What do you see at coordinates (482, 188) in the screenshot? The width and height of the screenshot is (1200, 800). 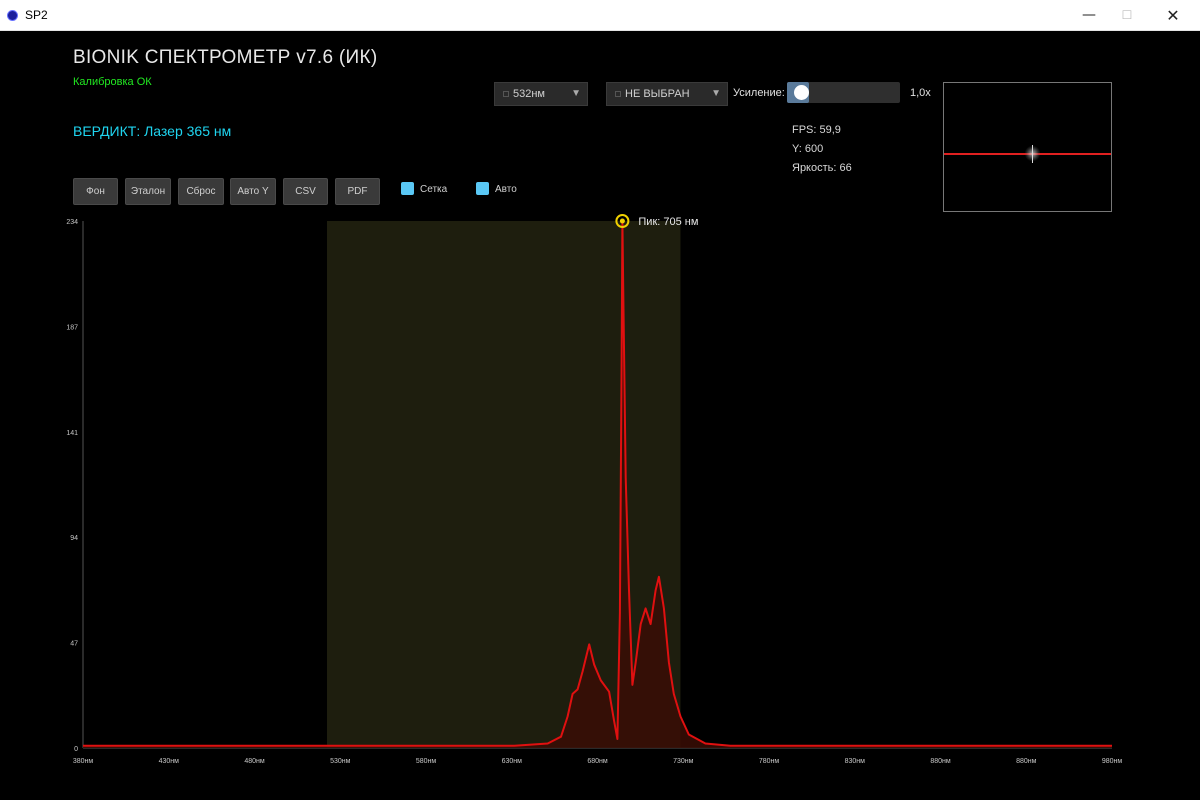 I see `auto-checkbox` at bounding box center [482, 188].